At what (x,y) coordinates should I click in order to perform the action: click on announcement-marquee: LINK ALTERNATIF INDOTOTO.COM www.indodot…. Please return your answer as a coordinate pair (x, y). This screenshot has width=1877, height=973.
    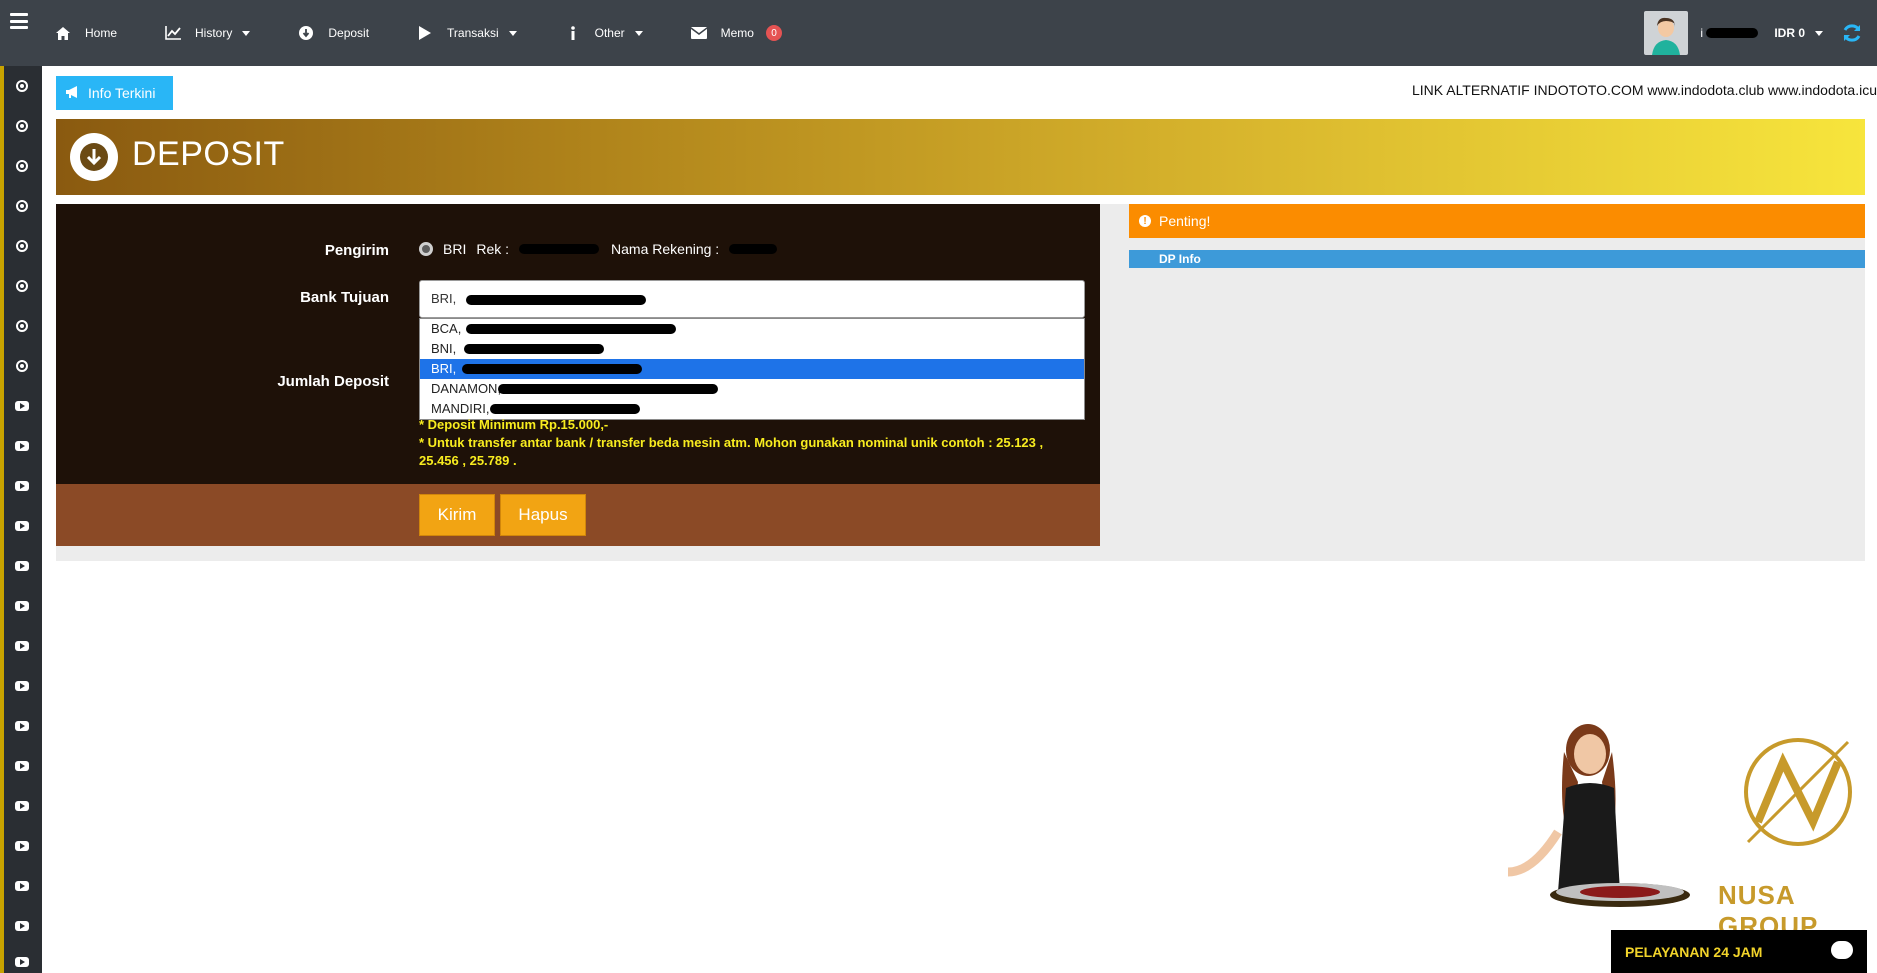
    Looking at the image, I should click on (1644, 90).